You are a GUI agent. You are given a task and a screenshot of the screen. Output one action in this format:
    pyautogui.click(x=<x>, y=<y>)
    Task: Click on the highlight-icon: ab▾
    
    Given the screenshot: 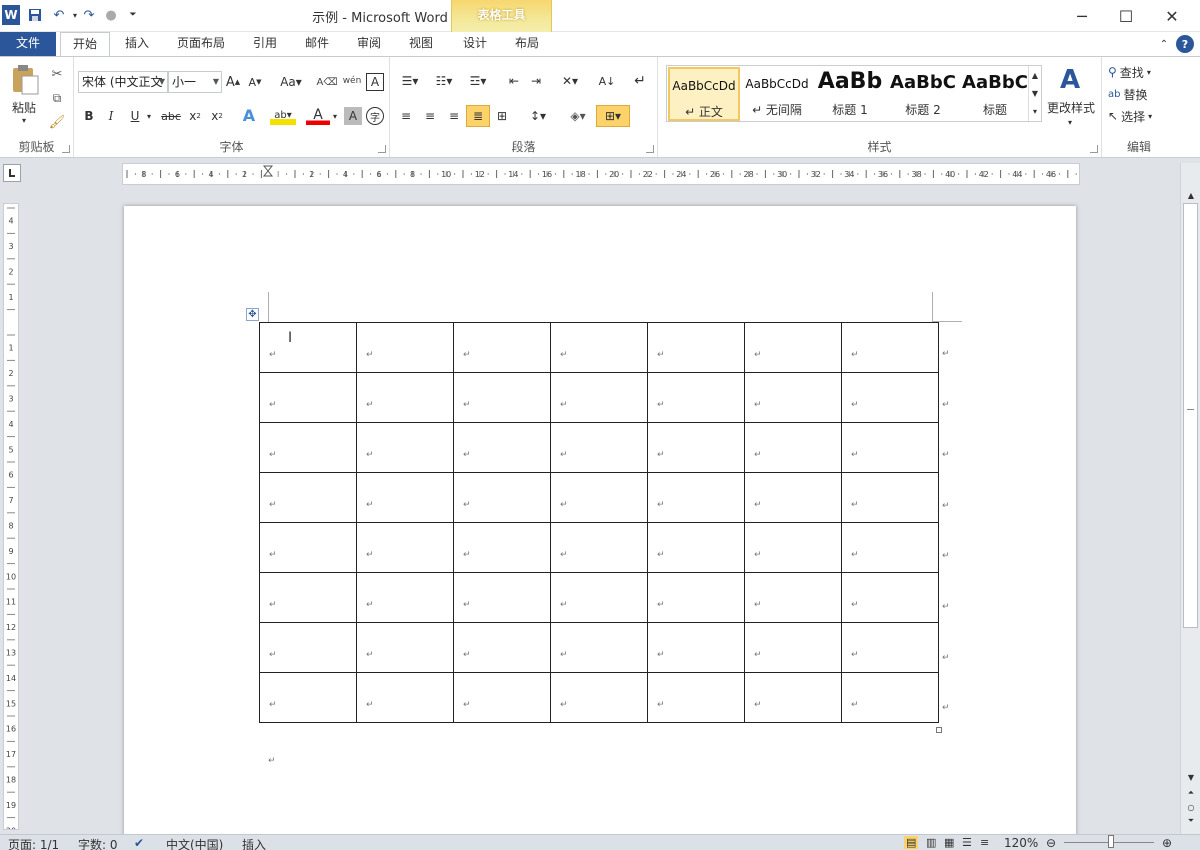 What is the action you would take?
    pyautogui.click(x=283, y=115)
    